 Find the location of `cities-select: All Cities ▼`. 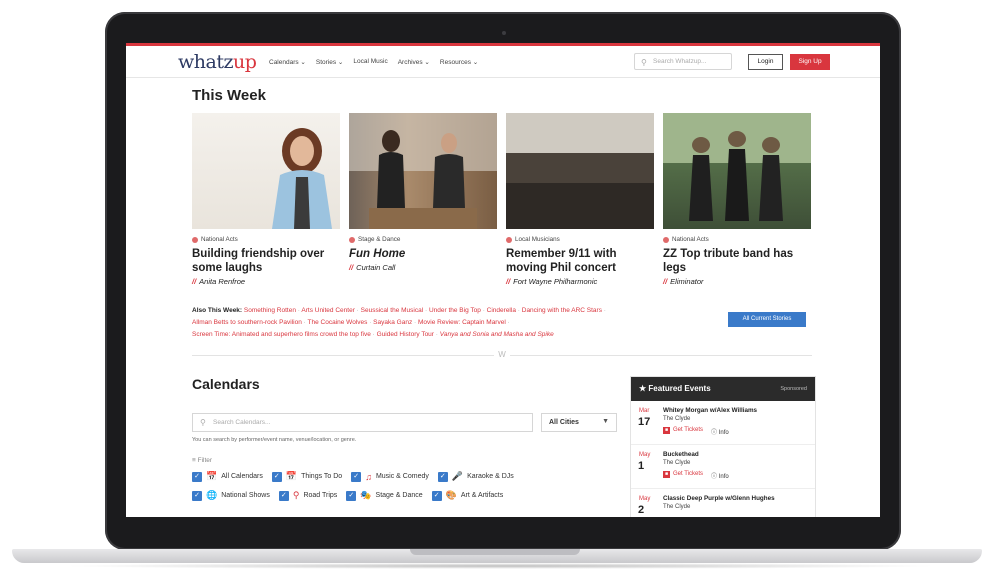

cities-select: All Cities ▼ is located at coordinates (579, 422).